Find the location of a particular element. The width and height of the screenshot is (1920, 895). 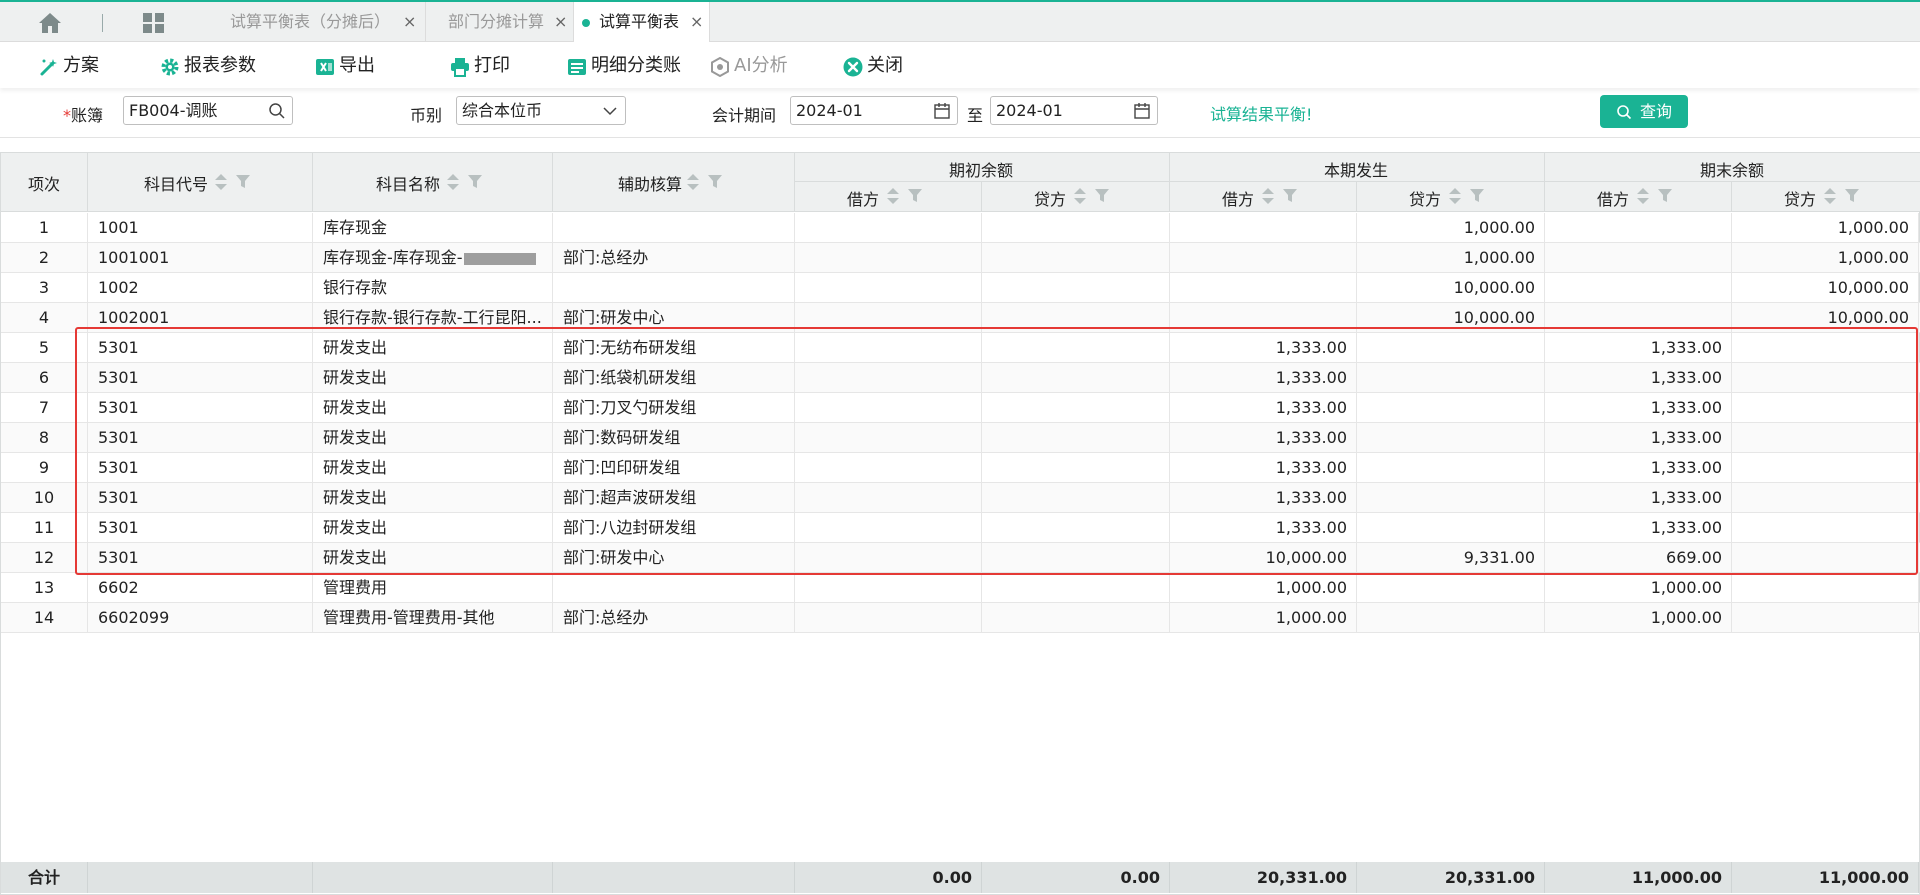

ledger-field: FB004-调账 is located at coordinates (208, 110).